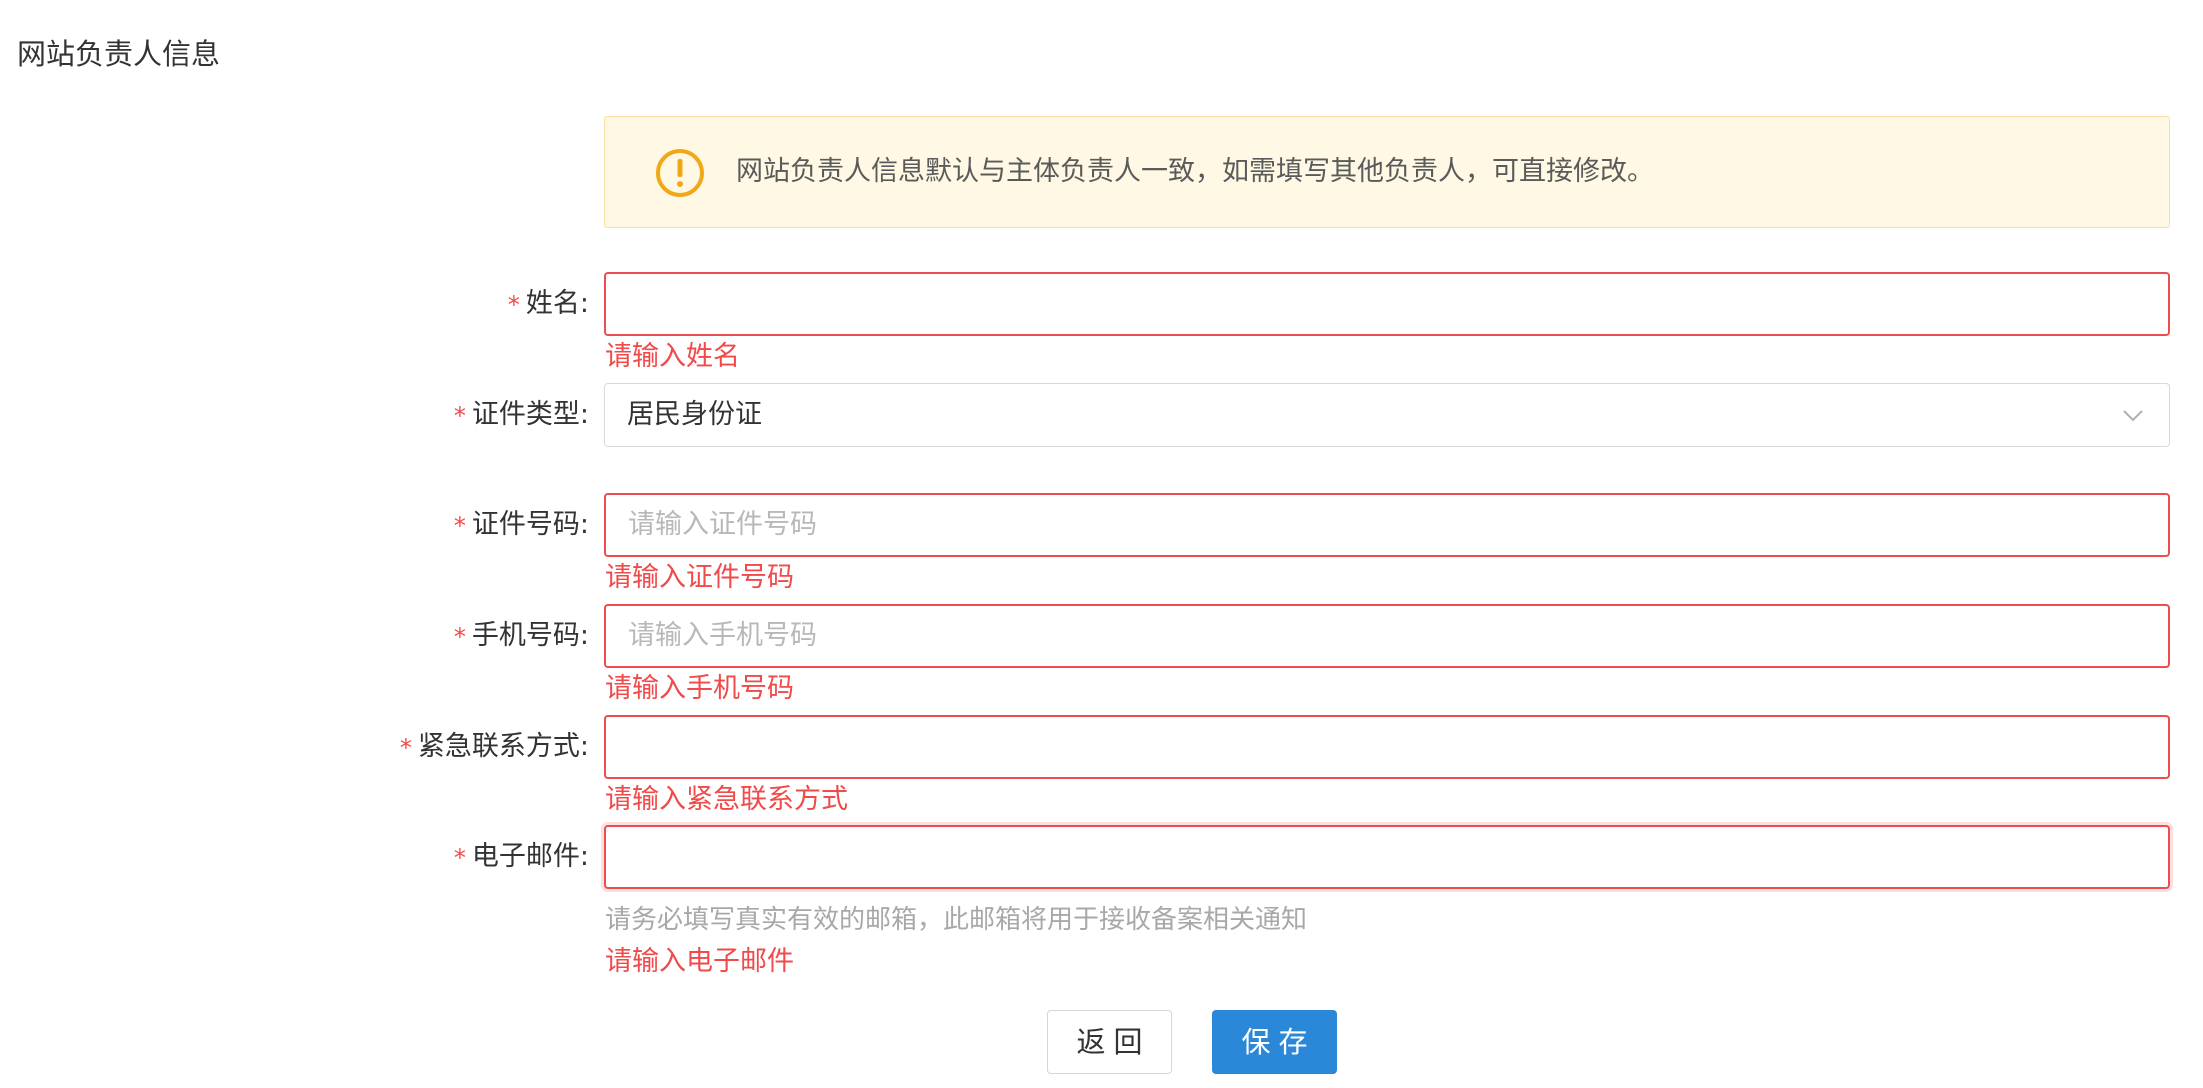 The image size is (2203, 1088). Describe the element at coordinates (956, 920) in the screenshot. I see `email-hint: 请务必填写真实有效的邮箱，此邮箱将用于接收备案相关通知` at that location.